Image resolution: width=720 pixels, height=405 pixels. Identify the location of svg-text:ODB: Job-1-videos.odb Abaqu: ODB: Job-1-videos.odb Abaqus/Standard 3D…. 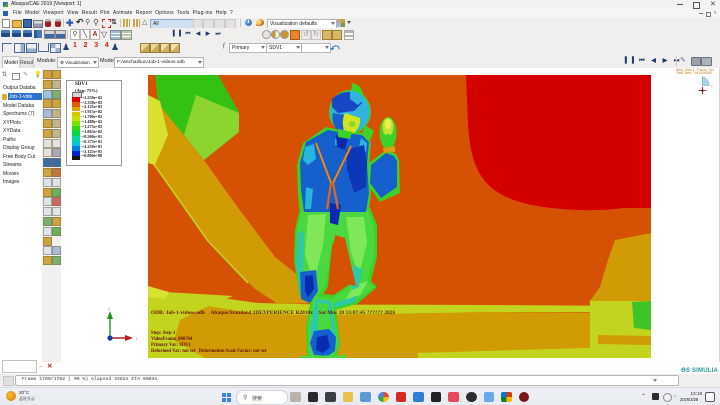
(273, 313).